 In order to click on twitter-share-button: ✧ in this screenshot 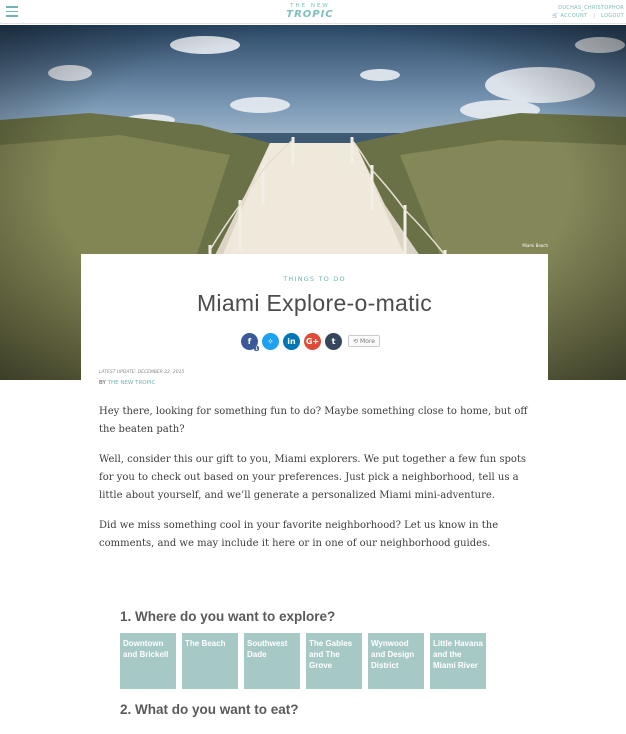, I will do `click(270, 341)`.